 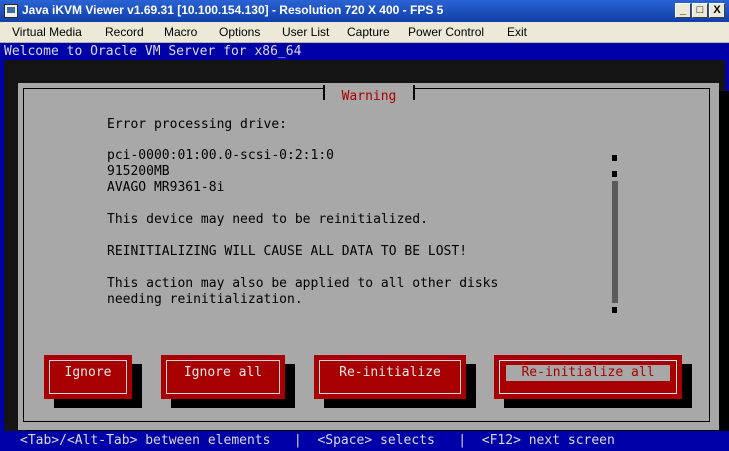 I want to click on minimize-button: _, so click(x=683, y=10).